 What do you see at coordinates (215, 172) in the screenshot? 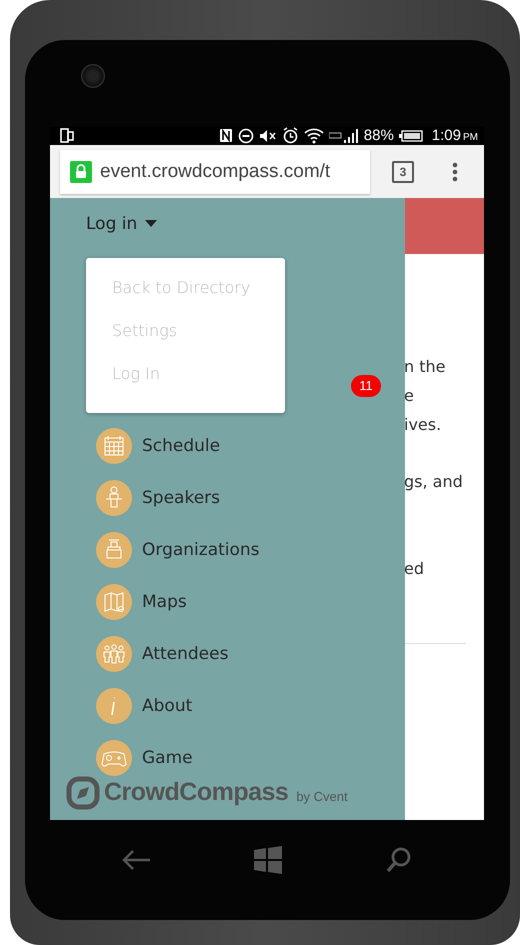
I see `address-bar: event.crowdcompass.com/t` at bounding box center [215, 172].